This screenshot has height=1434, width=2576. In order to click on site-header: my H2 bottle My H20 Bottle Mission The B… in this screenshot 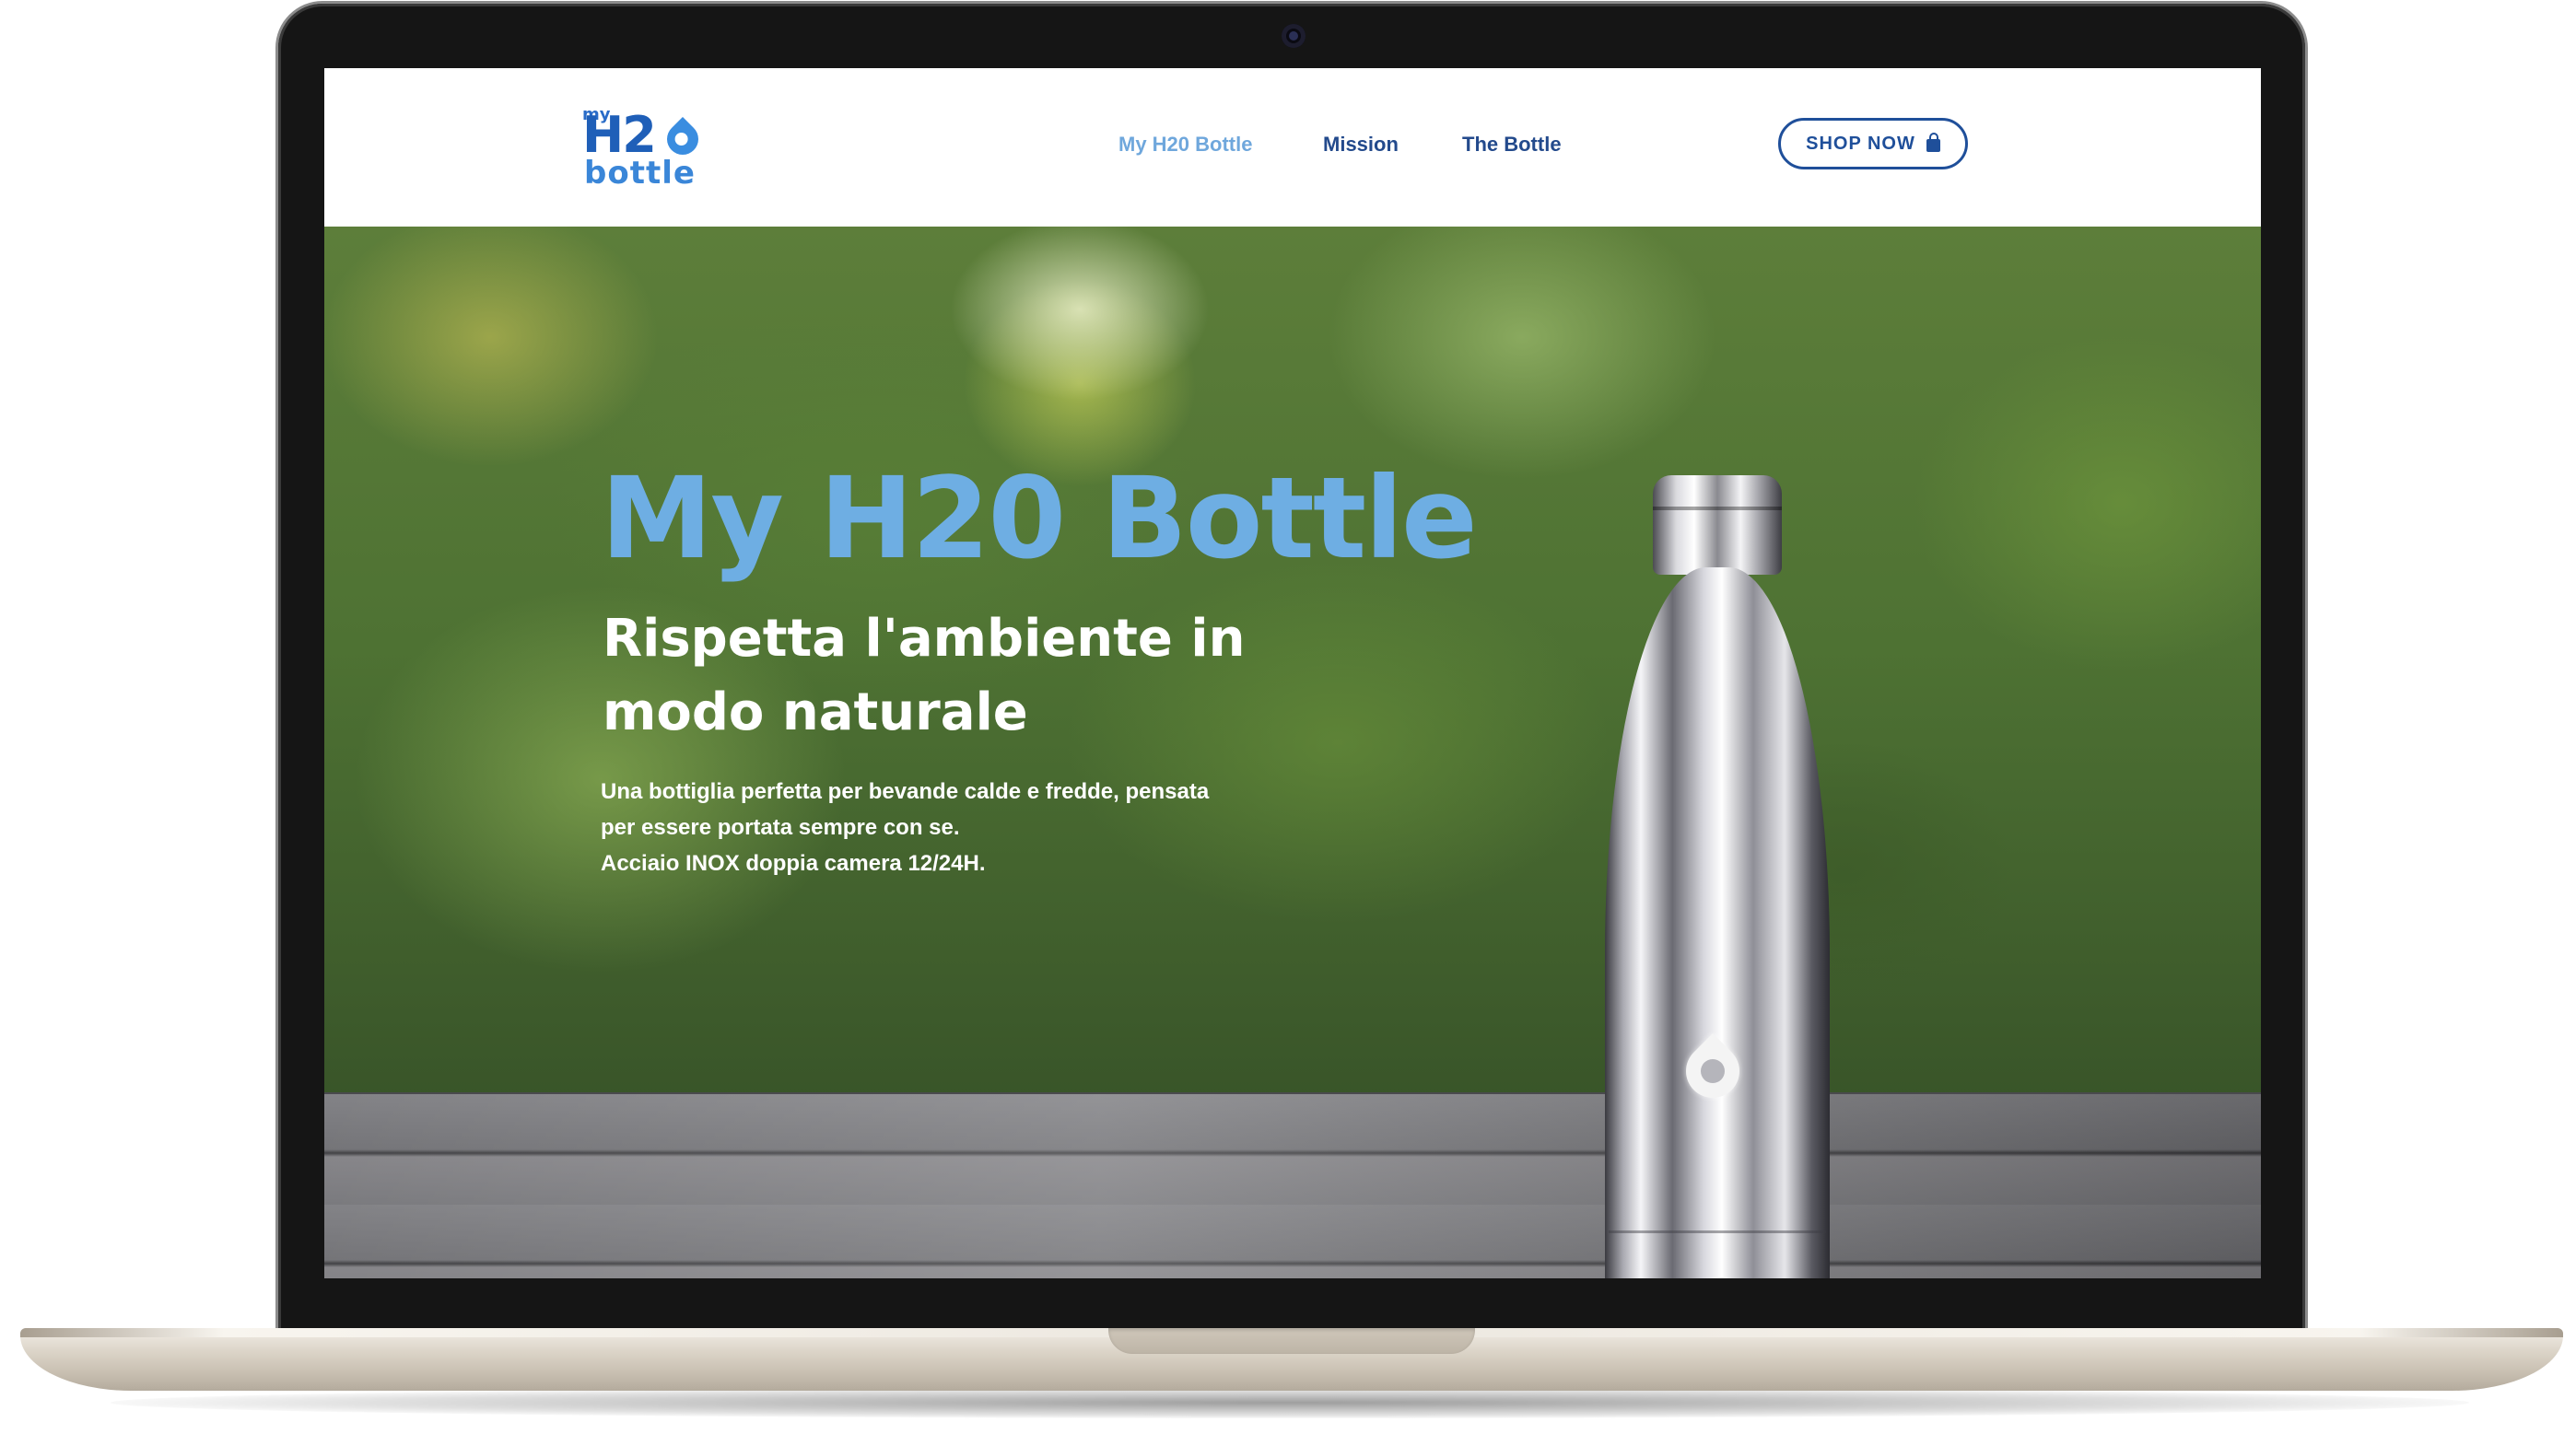, I will do `click(1292, 147)`.